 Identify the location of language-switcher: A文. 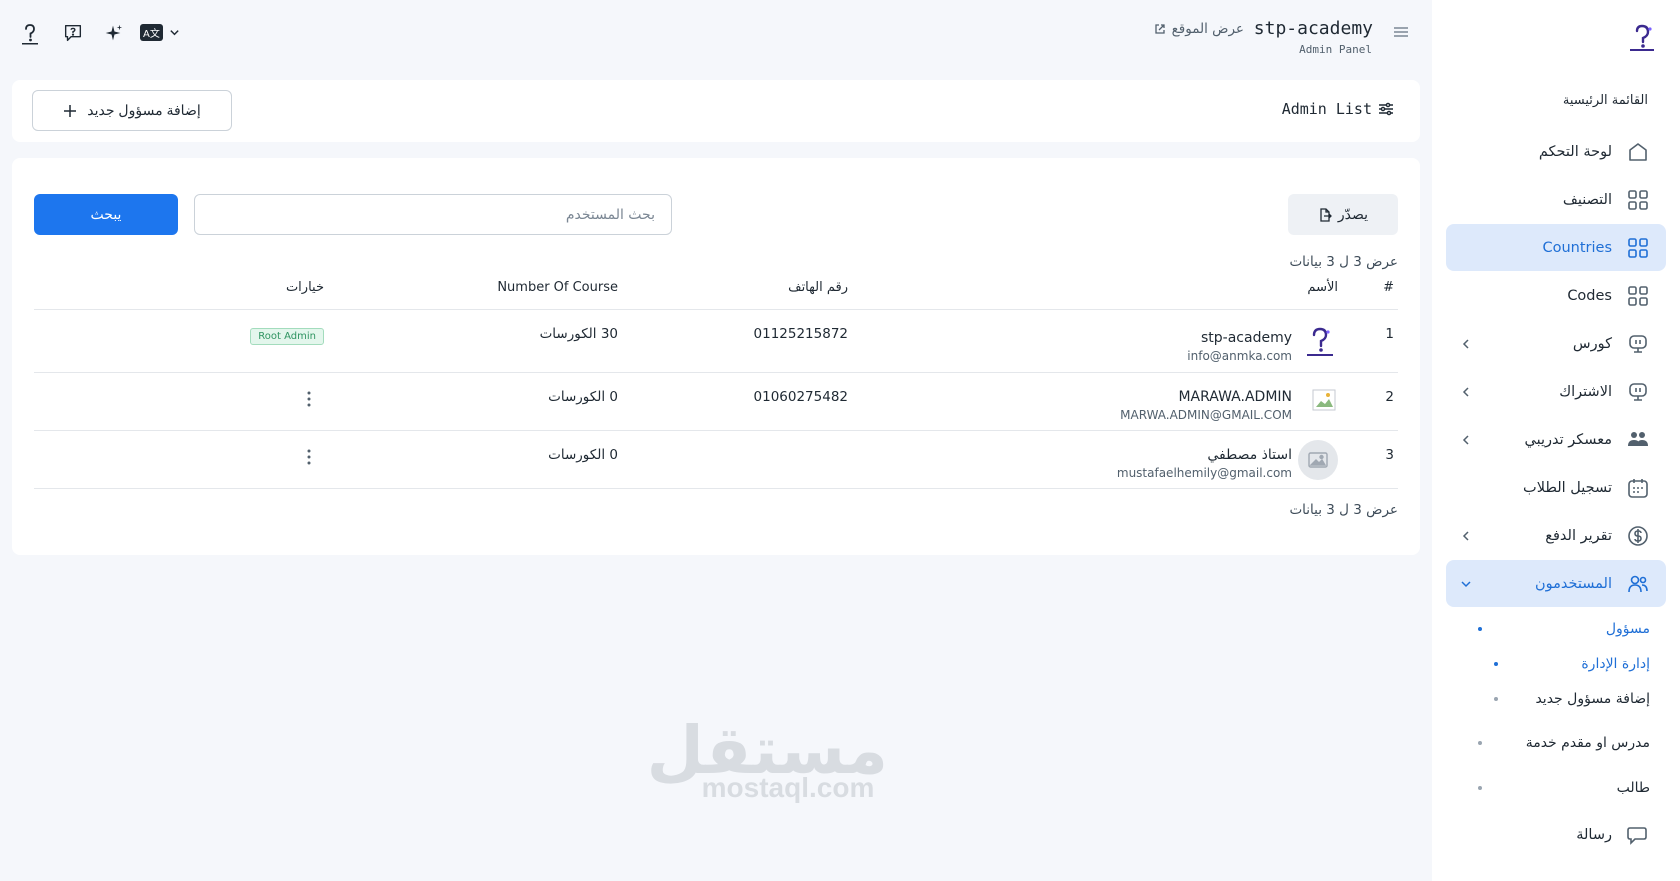
(160, 32).